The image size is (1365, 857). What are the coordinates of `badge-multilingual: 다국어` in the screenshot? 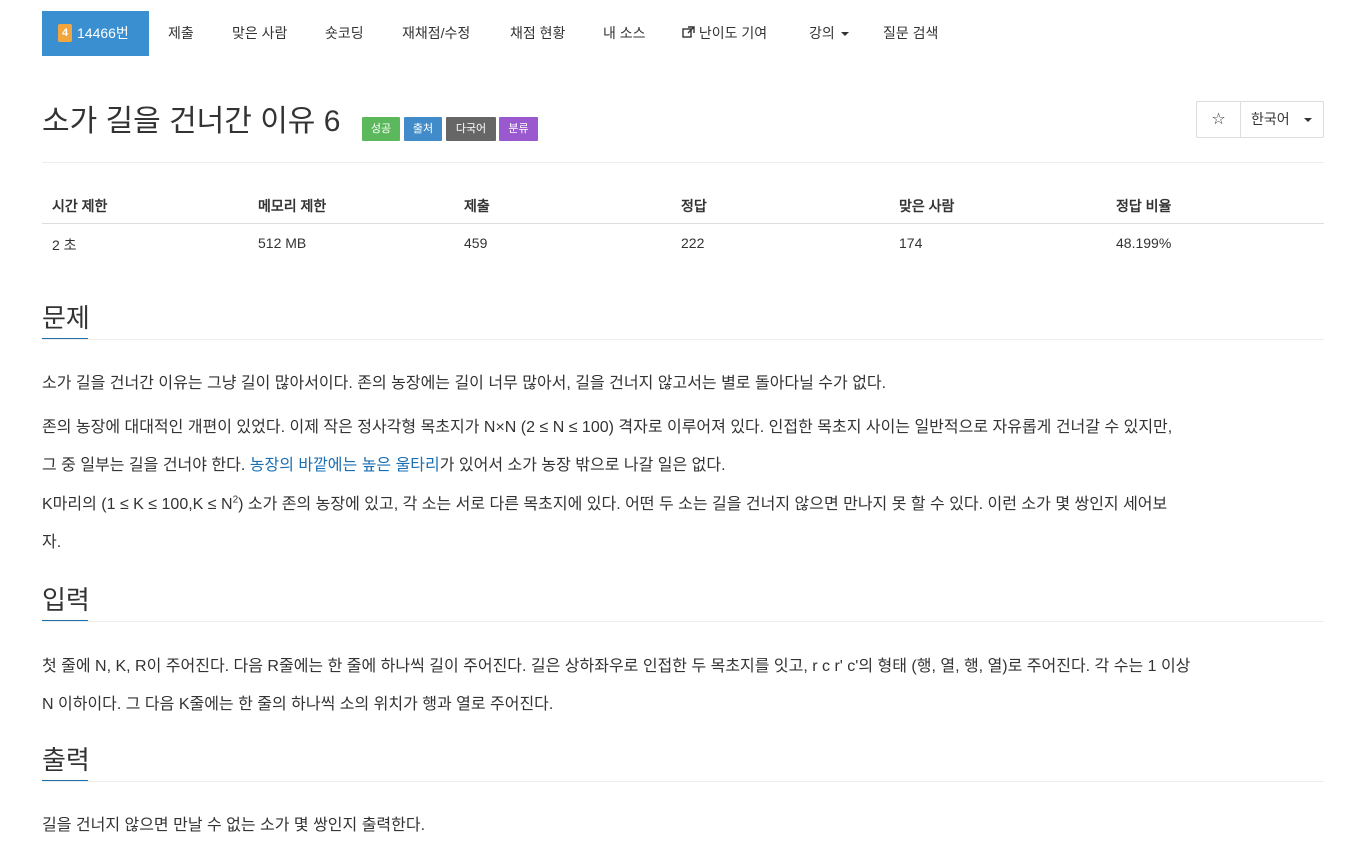 It's located at (471, 129).